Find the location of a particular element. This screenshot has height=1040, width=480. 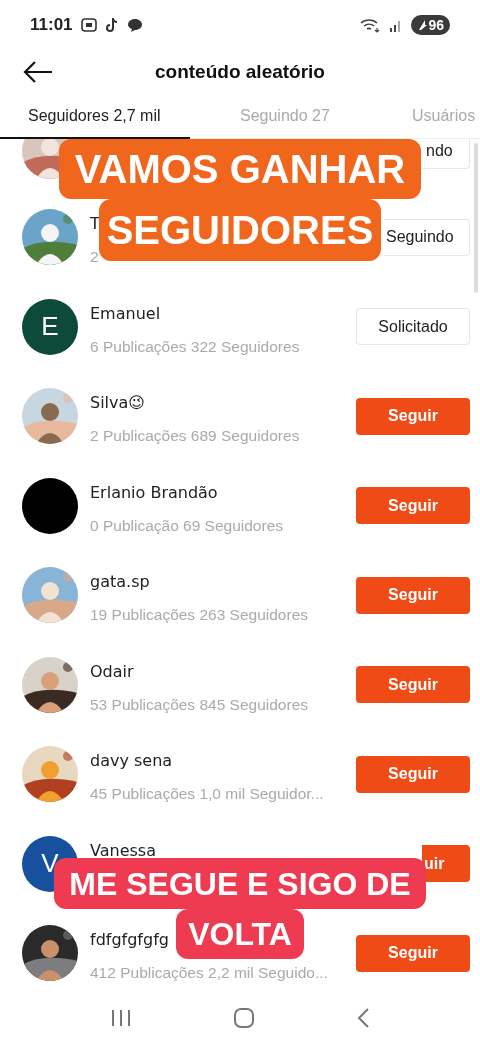

page-title: conteúdo aleatório is located at coordinates (240, 72).